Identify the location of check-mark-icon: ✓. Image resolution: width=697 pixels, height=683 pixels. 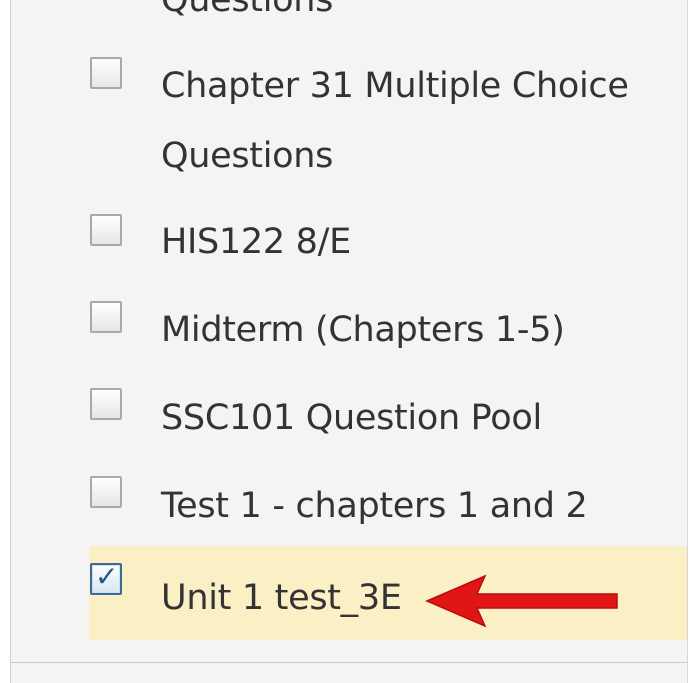
(107, 576).